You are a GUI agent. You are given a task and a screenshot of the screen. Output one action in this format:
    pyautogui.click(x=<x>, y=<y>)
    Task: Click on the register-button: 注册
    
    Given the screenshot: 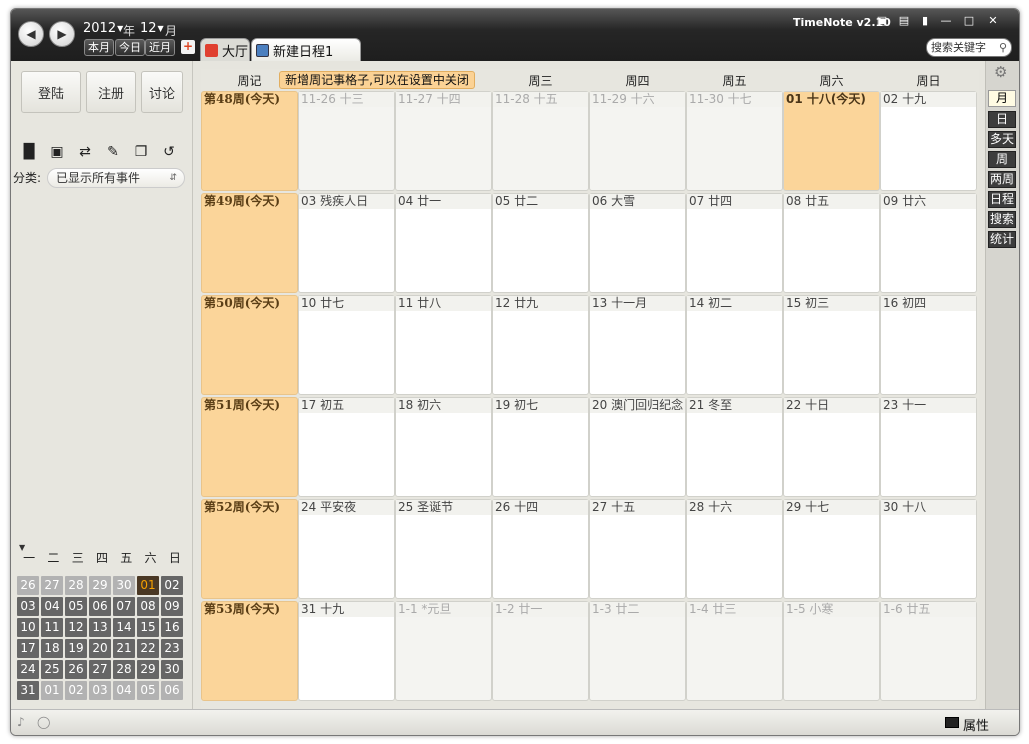 What is the action you would take?
    pyautogui.click(x=111, y=92)
    